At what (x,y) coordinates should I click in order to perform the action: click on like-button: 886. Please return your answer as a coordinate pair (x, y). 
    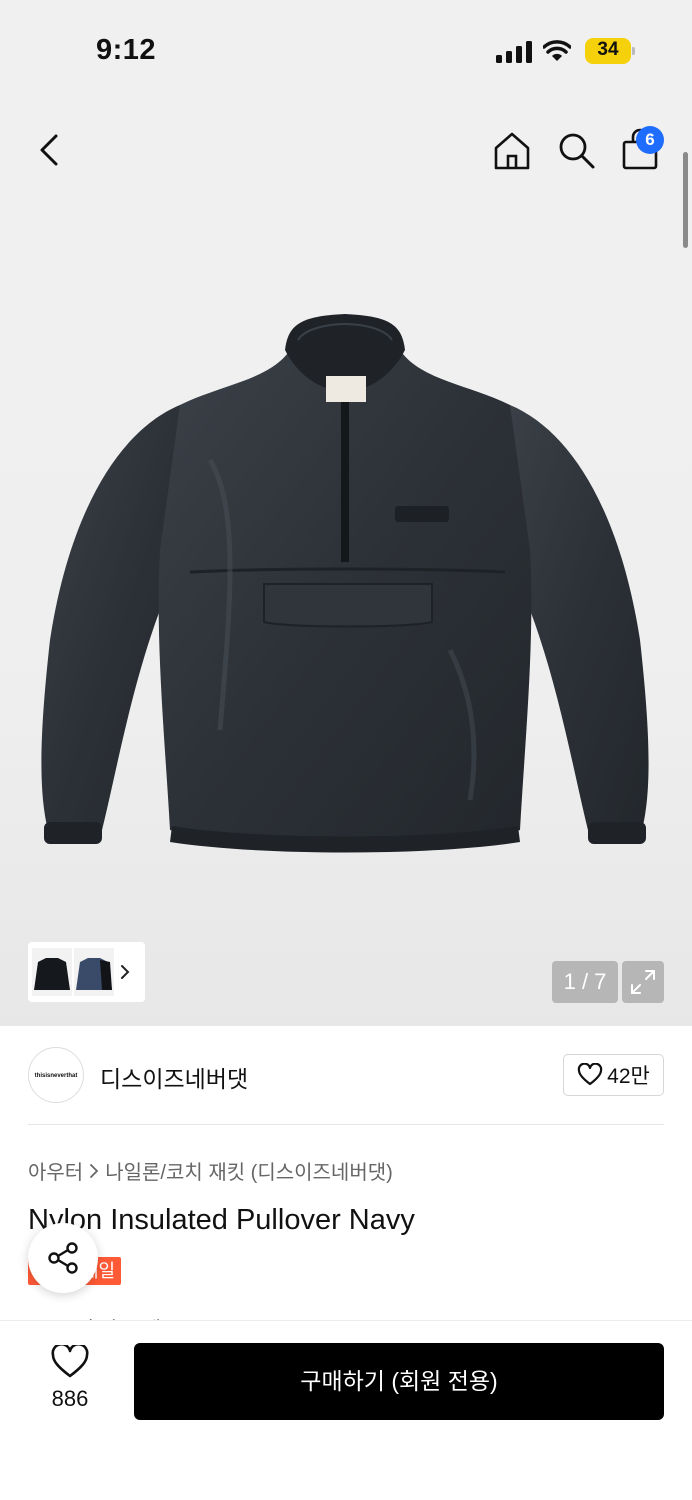
    Looking at the image, I should click on (70, 1378).